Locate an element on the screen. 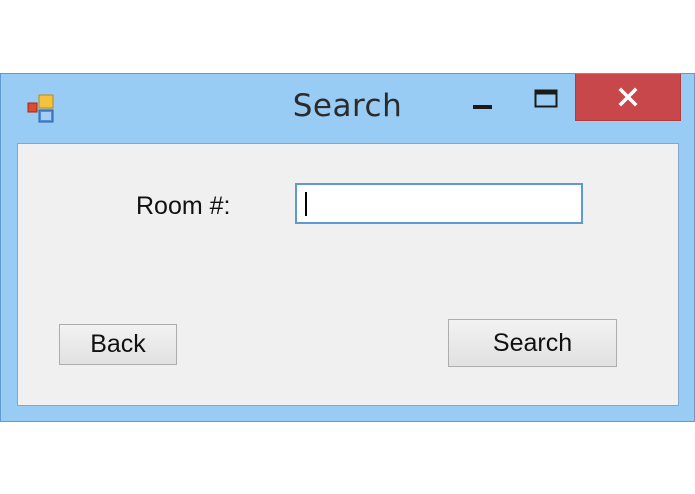 The height and width of the screenshot is (494, 695). room-number-input is located at coordinates (439, 203).